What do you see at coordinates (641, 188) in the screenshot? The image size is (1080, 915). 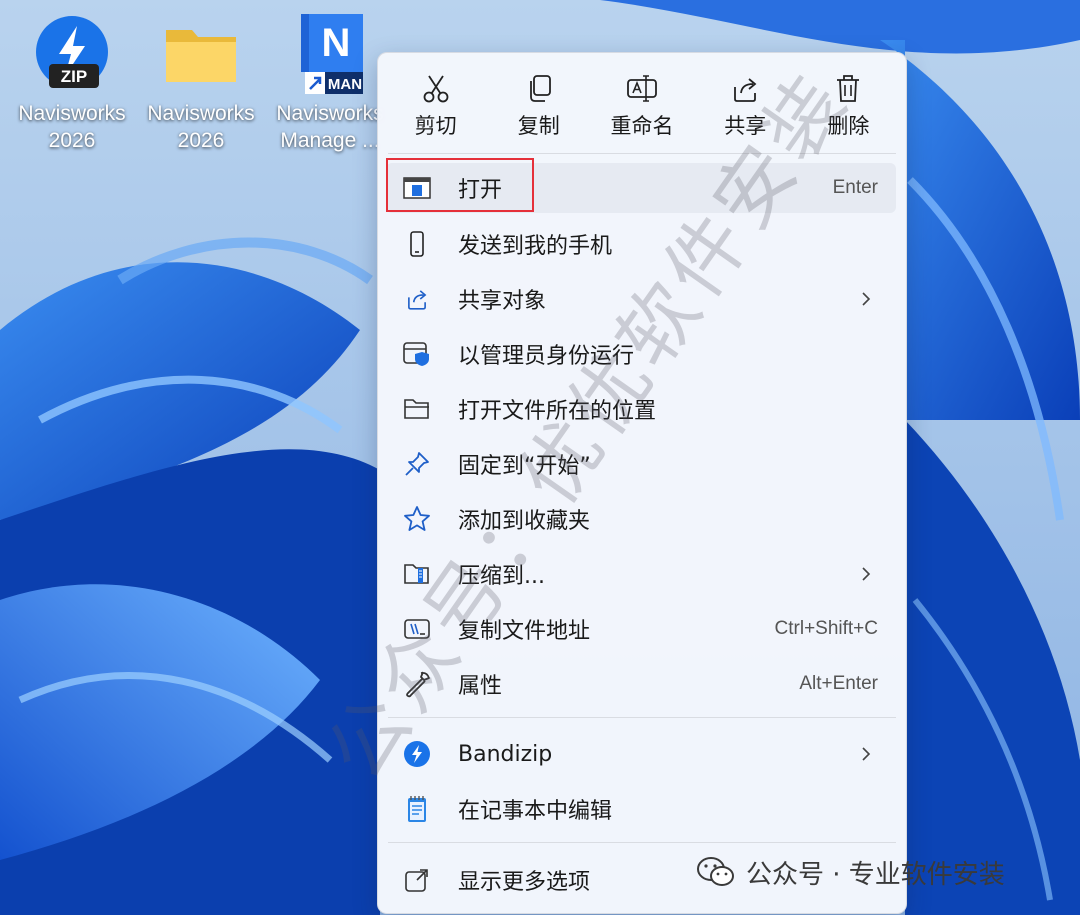 I see `menu-item-open: 打开 Enter` at bounding box center [641, 188].